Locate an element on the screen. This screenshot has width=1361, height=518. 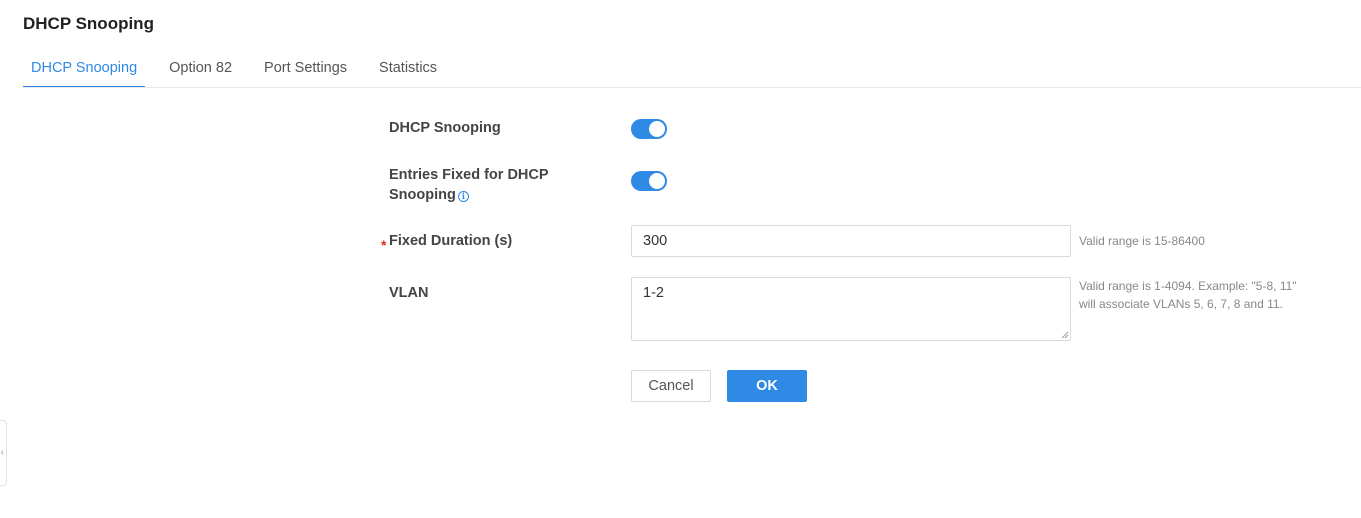
dhcp-snooping-toggle is located at coordinates (649, 129).